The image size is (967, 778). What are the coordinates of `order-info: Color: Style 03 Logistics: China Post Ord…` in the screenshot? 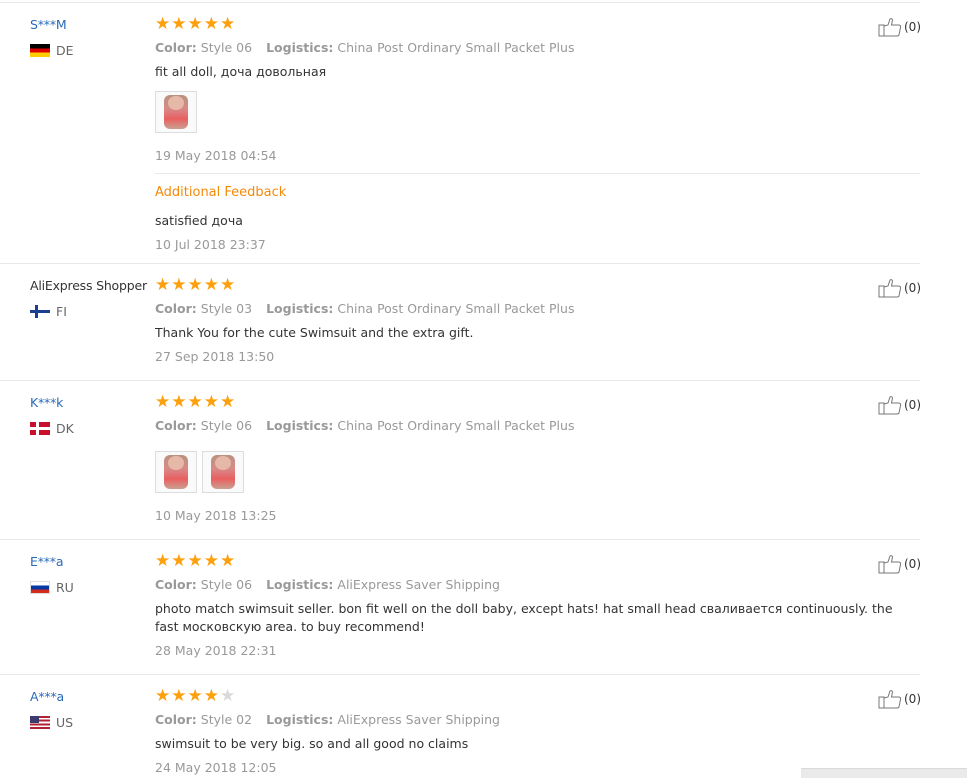 It's located at (364, 308).